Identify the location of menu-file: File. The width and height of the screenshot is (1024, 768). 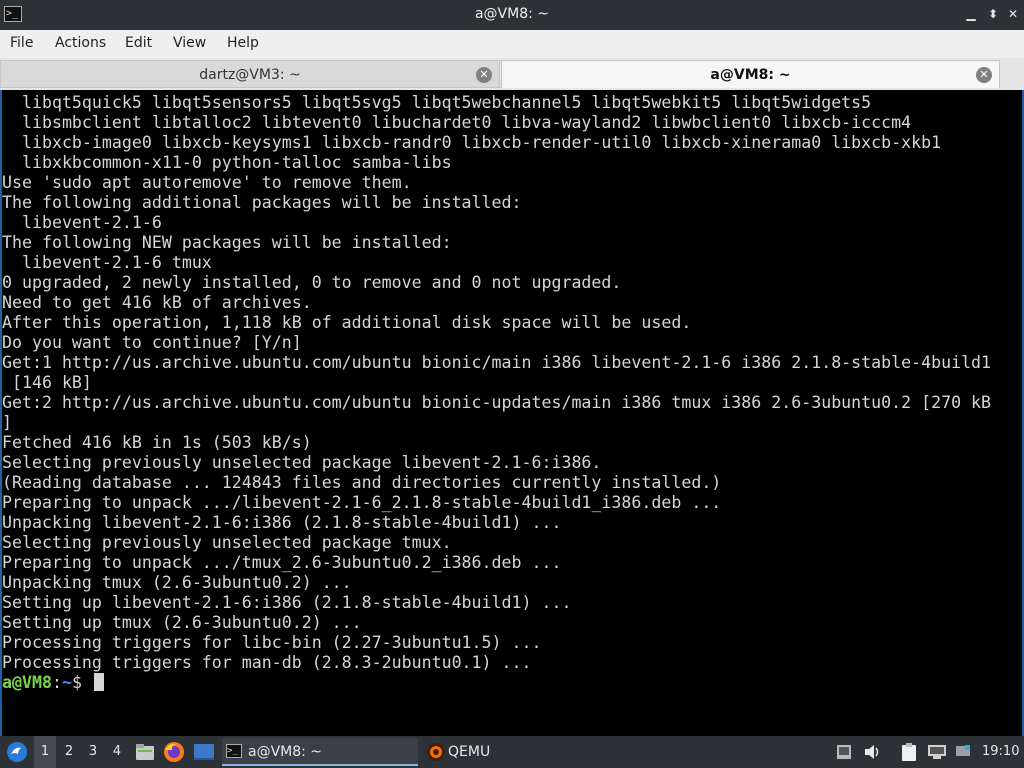
(21, 43).